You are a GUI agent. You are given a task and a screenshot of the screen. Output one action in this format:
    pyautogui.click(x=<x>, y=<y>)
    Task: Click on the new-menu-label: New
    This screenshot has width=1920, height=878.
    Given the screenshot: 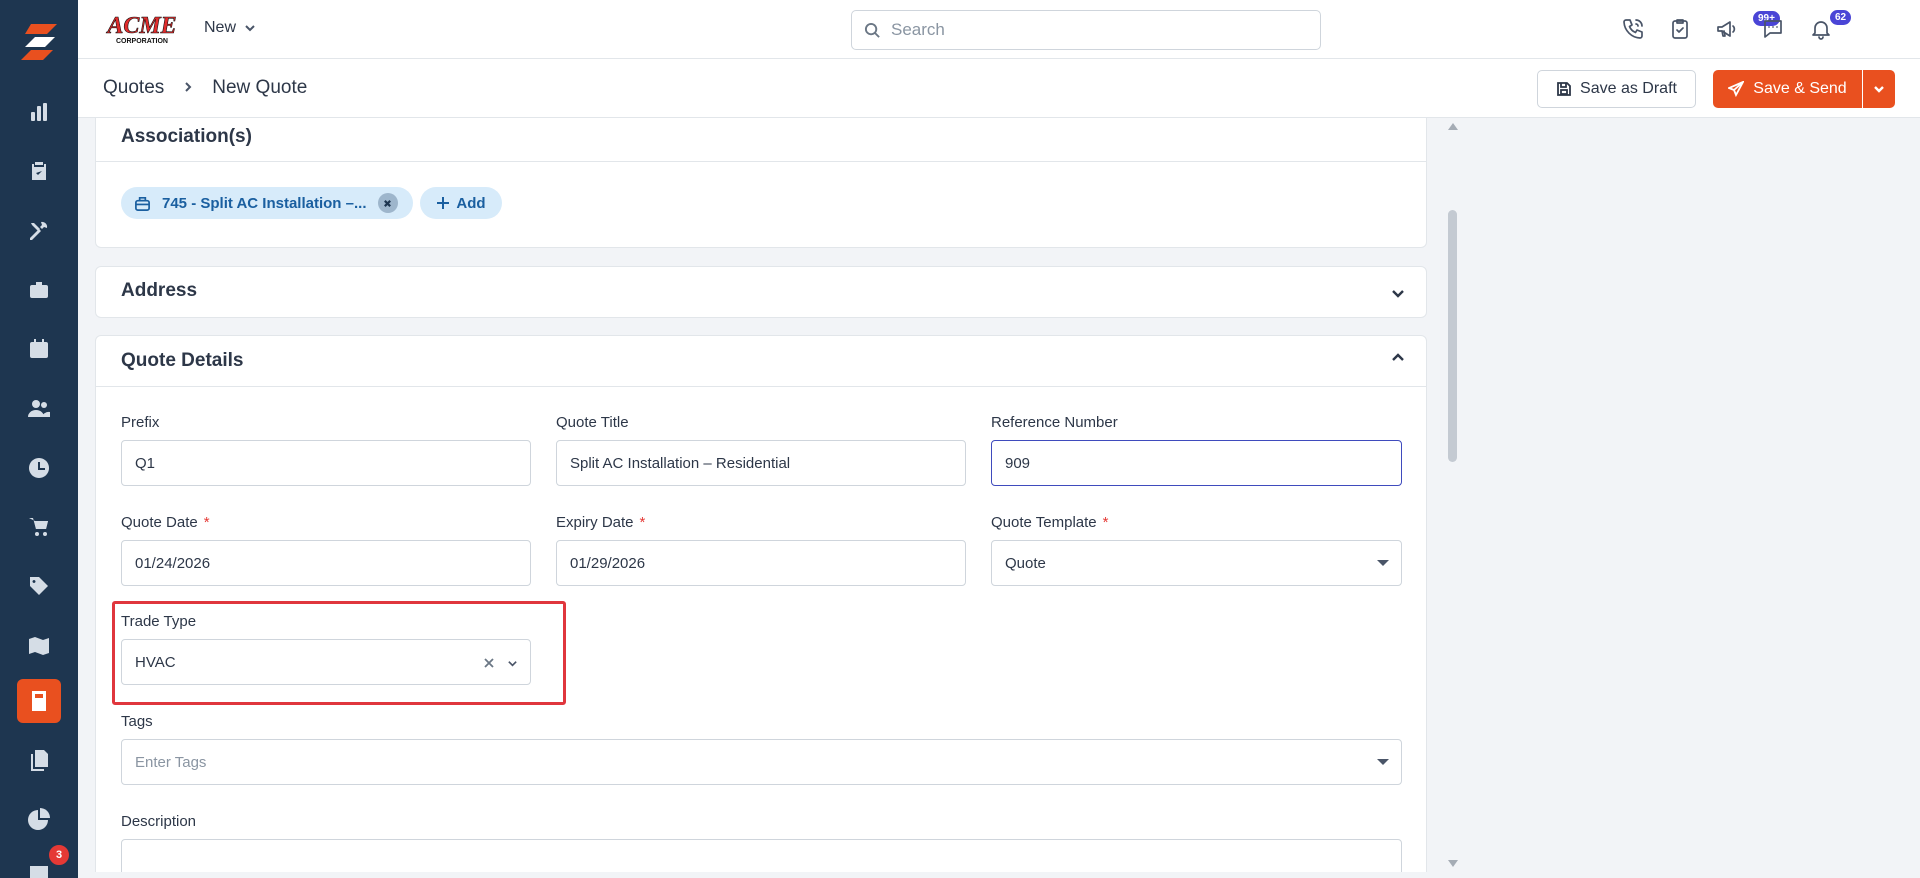 What is the action you would take?
    pyautogui.click(x=220, y=27)
    